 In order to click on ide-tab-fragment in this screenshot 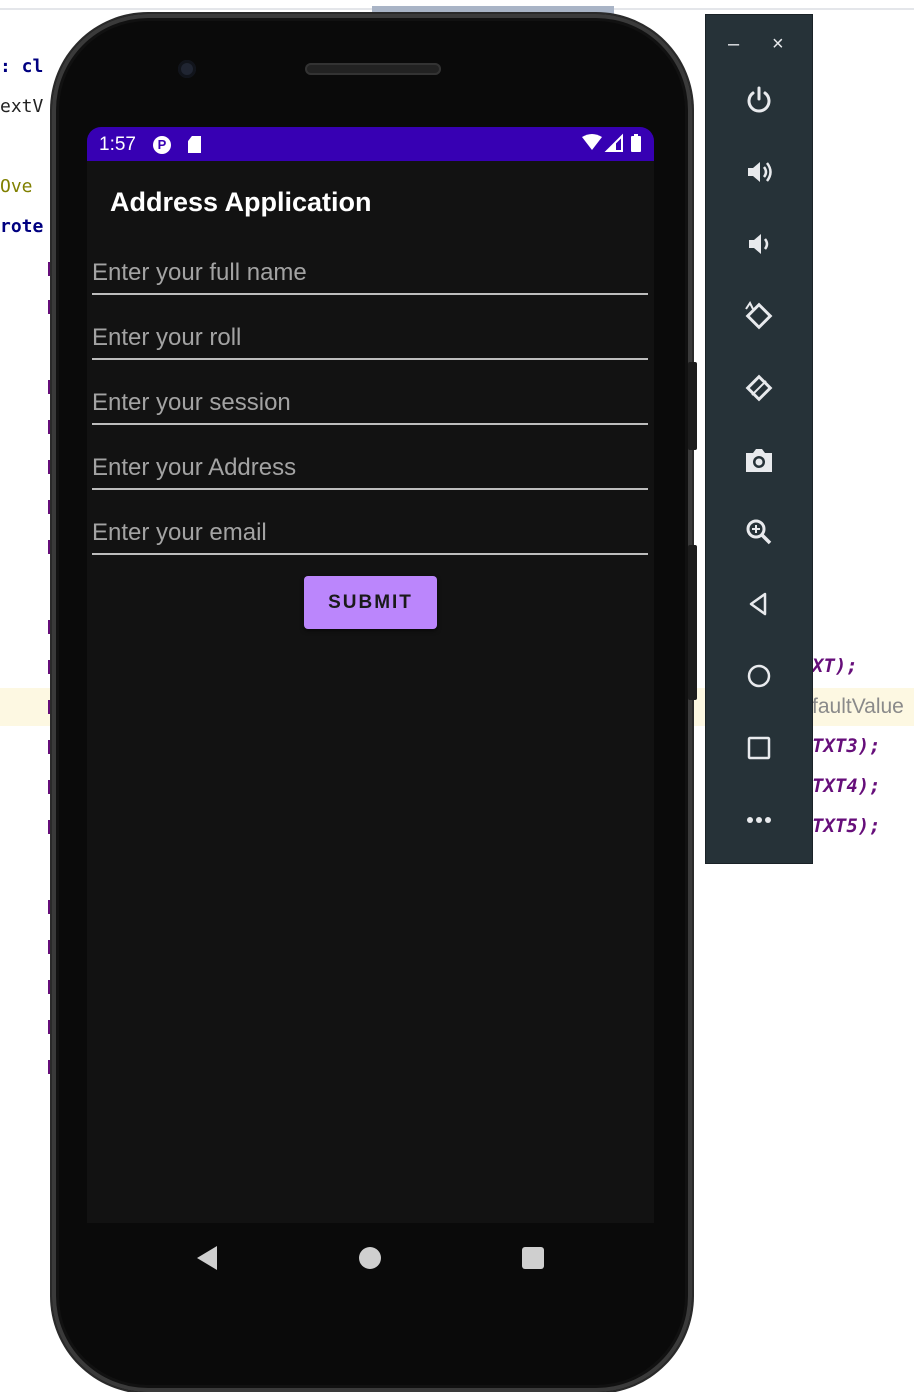, I will do `click(493, 10)`.